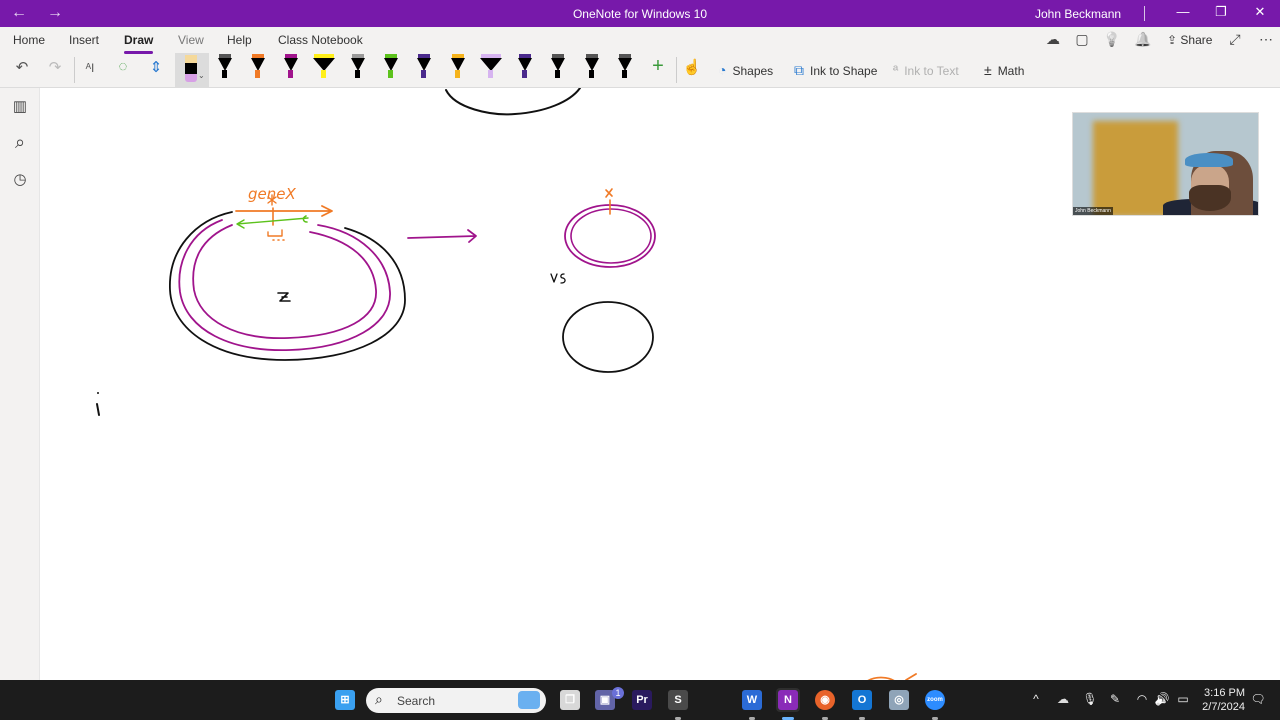  What do you see at coordinates (29, 40) in the screenshot?
I see `tab-home: Home` at bounding box center [29, 40].